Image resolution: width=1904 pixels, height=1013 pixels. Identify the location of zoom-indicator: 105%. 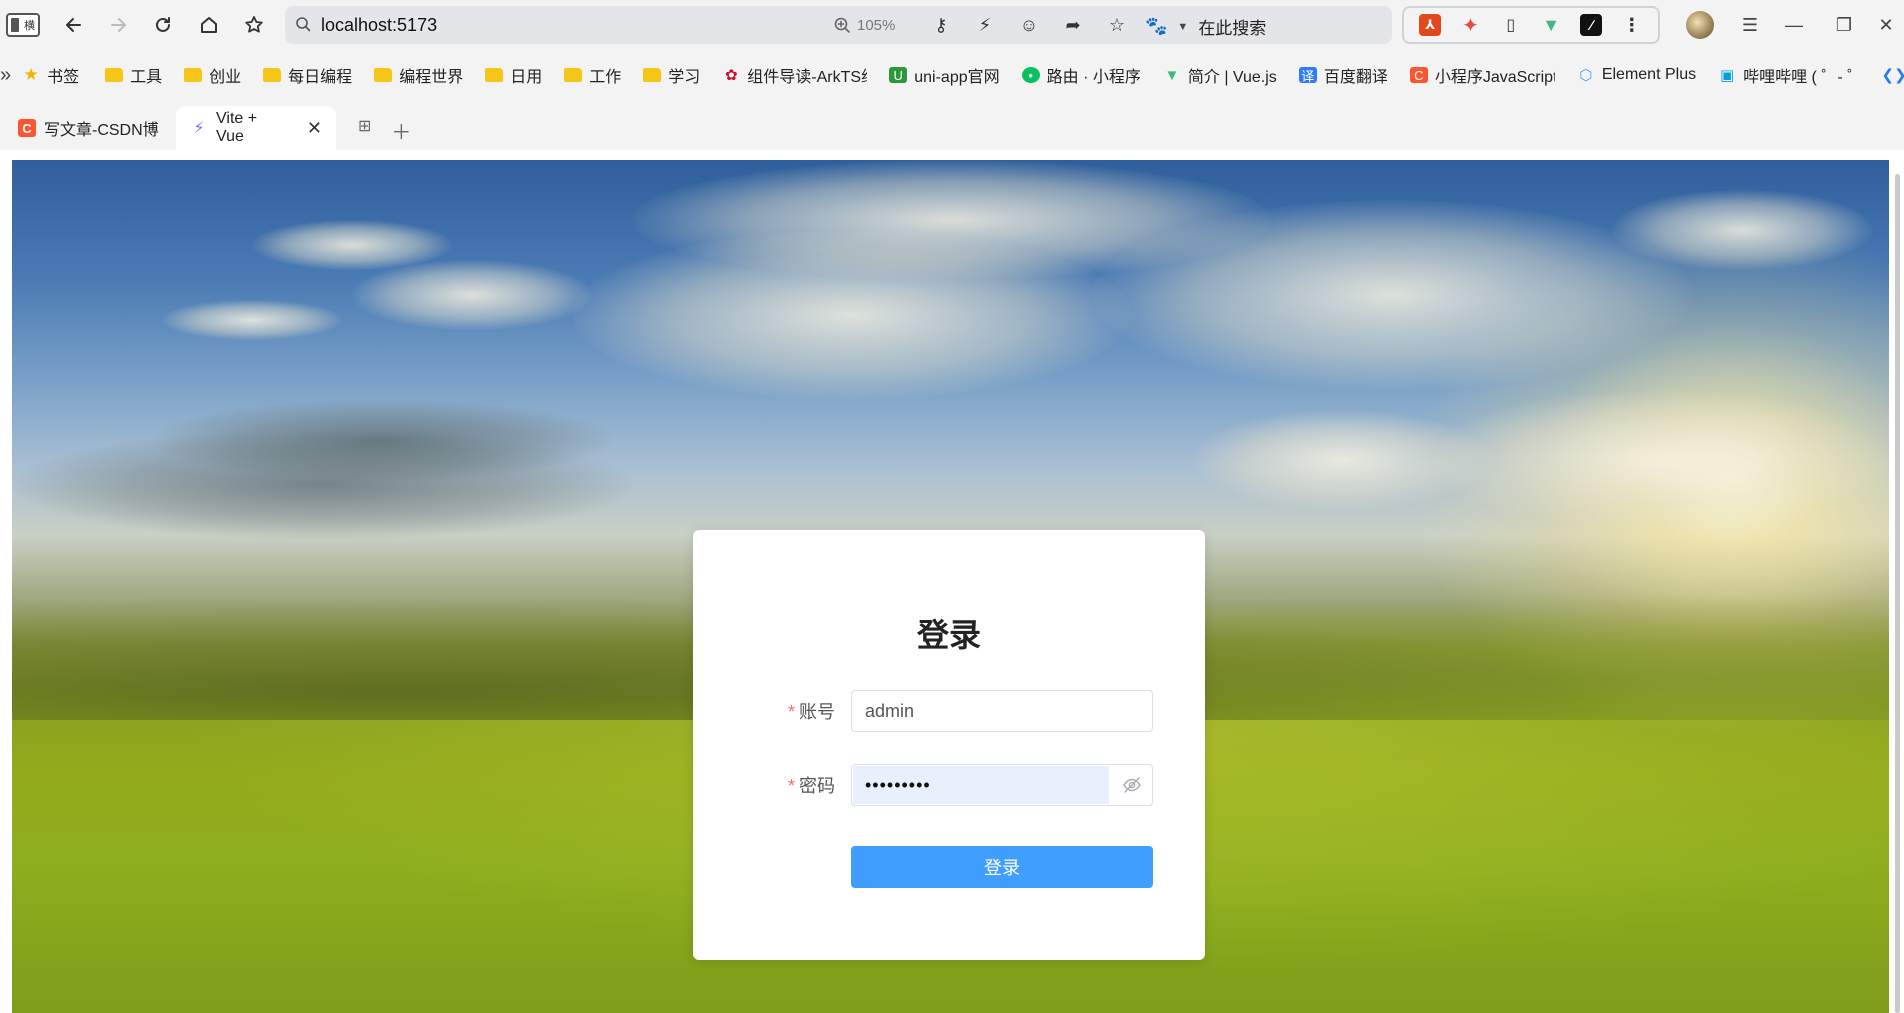
(864, 25).